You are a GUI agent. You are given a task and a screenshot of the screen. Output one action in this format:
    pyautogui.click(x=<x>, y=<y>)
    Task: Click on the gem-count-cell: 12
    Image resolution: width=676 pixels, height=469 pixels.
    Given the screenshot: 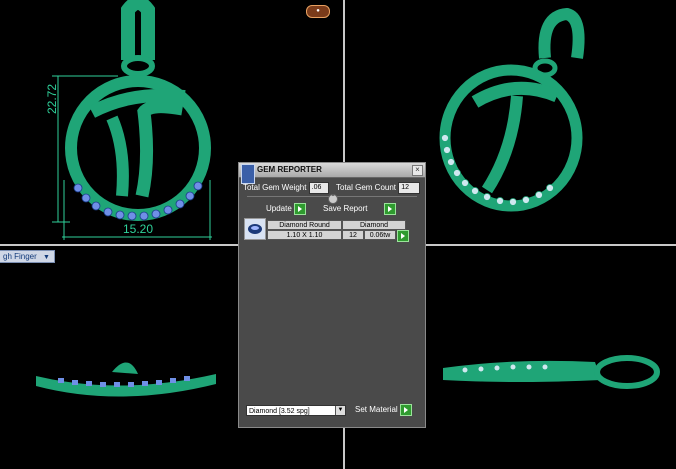 What is the action you would take?
    pyautogui.click(x=353, y=235)
    